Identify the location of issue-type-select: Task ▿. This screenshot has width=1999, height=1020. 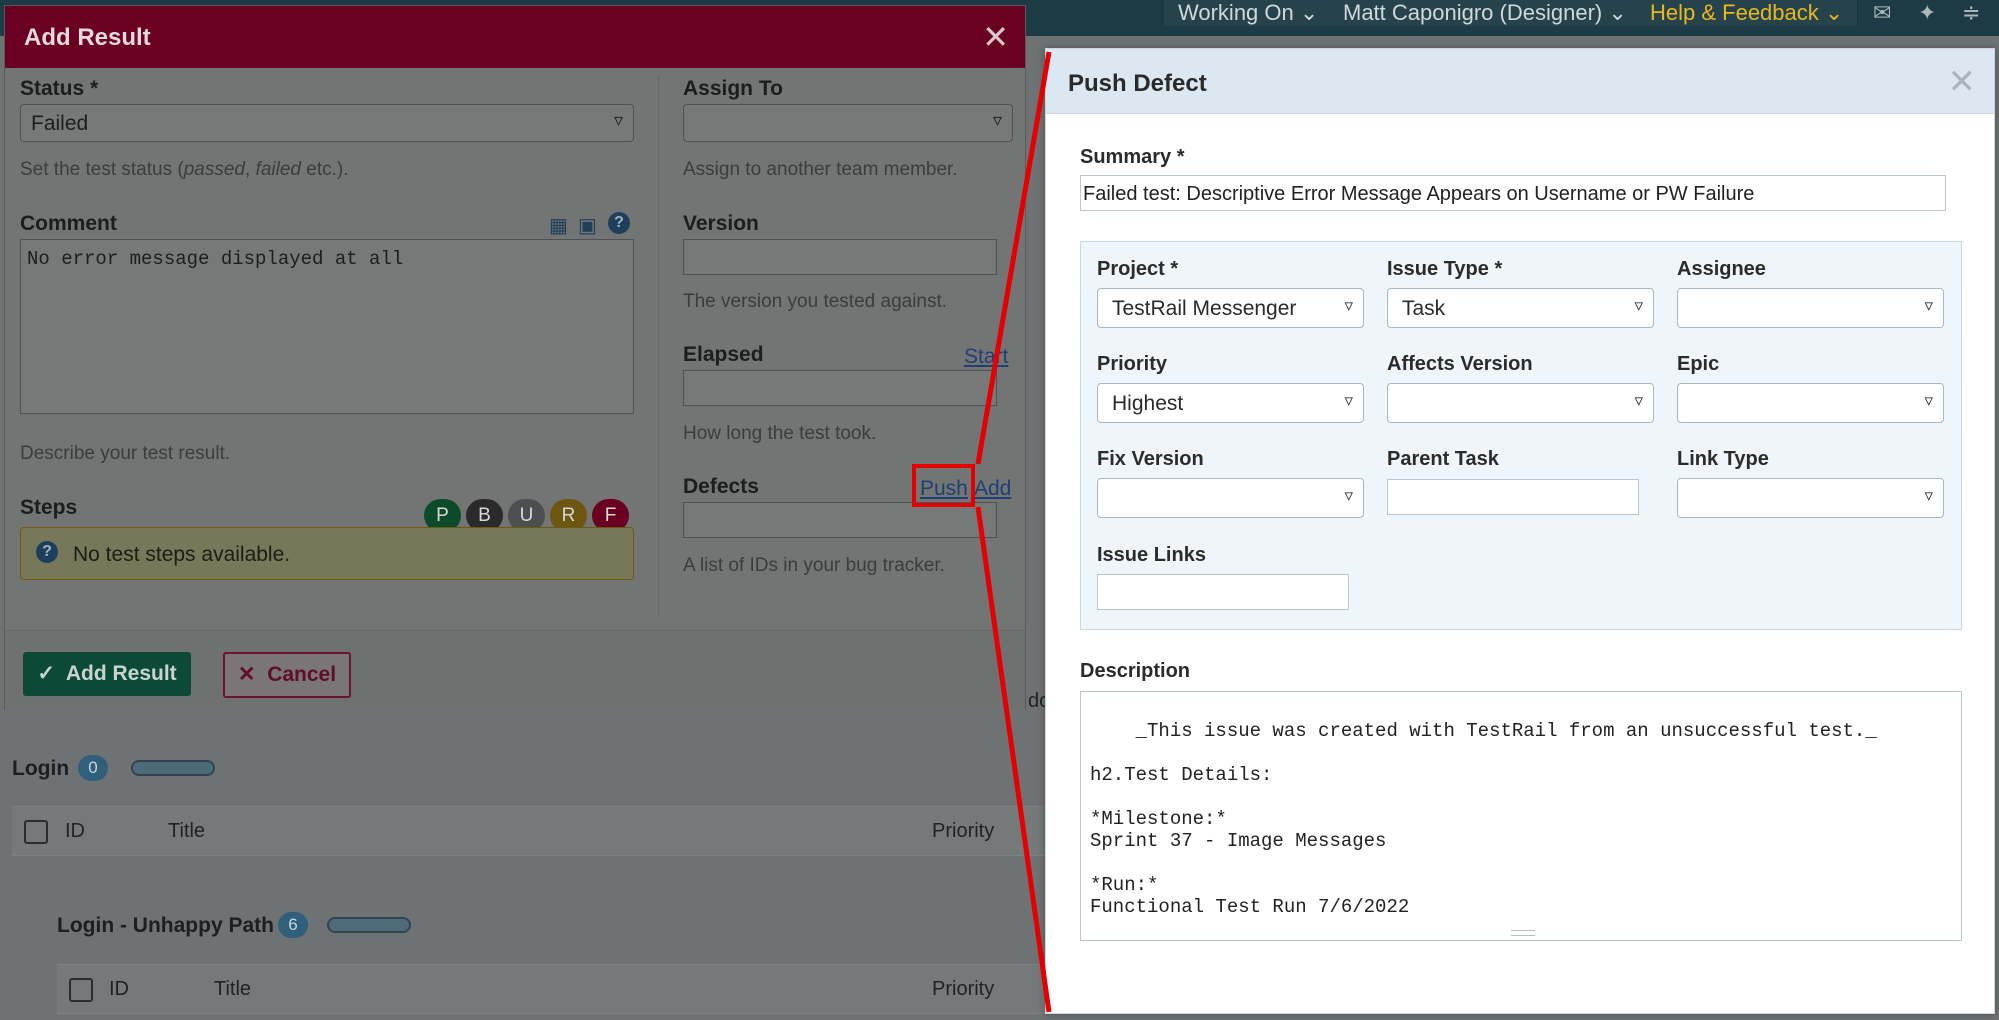
(1520, 308).